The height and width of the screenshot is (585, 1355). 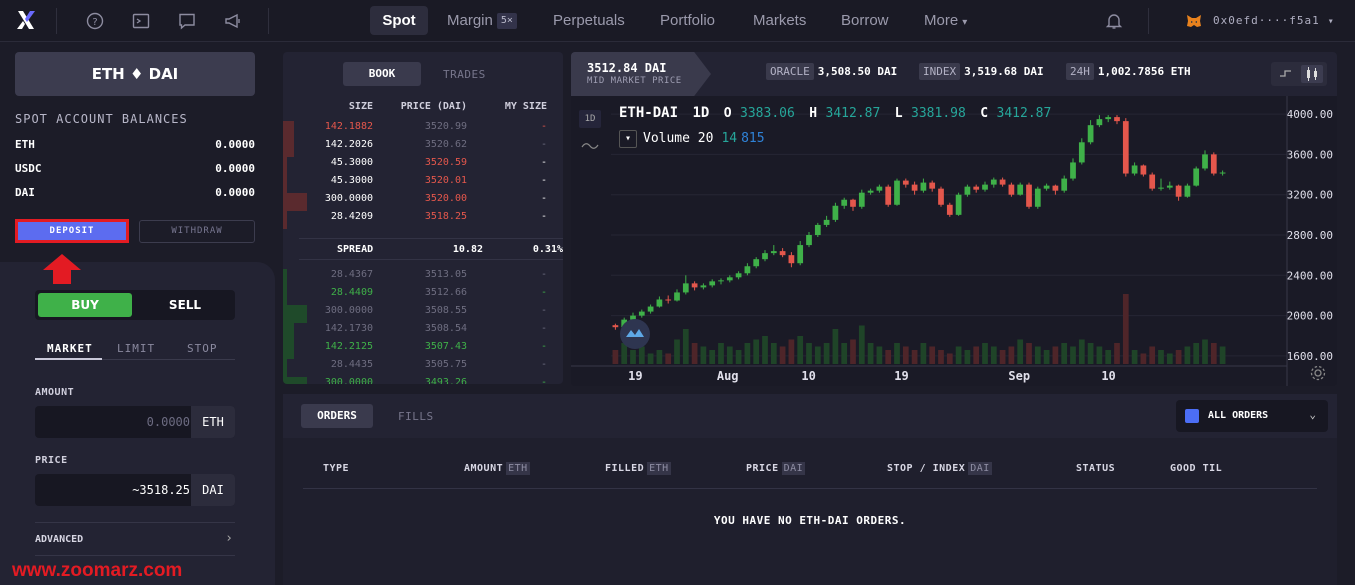 I want to click on ask-row: 28.4209 3518.25 -, so click(x=423, y=220).